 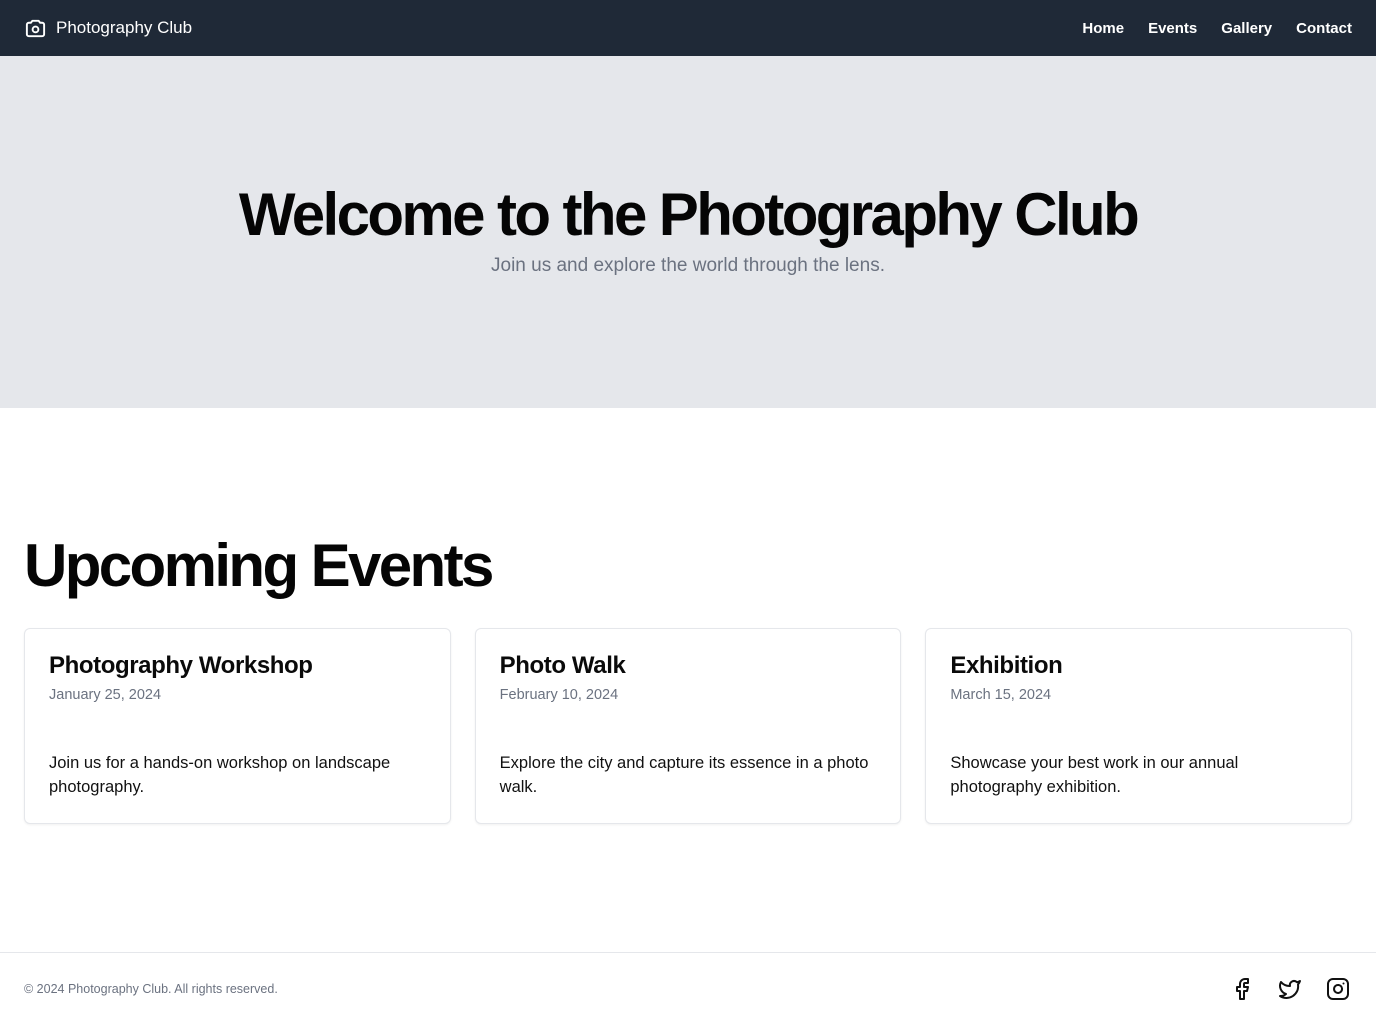 What do you see at coordinates (1338, 989) in the screenshot?
I see `instagram-icon` at bounding box center [1338, 989].